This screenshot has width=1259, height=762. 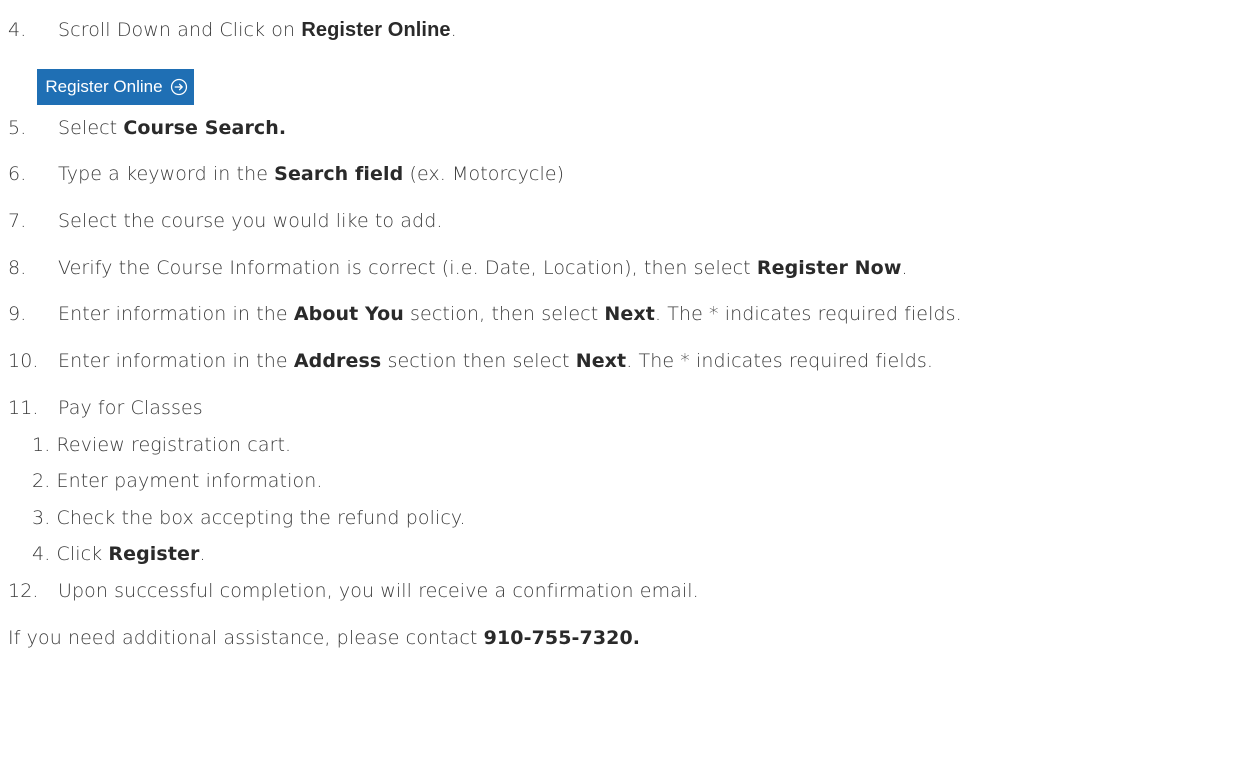 What do you see at coordinates (178, 87) in the screenshot?
I see `circle-arrow-right-icon` at bounding box center [178, 87].